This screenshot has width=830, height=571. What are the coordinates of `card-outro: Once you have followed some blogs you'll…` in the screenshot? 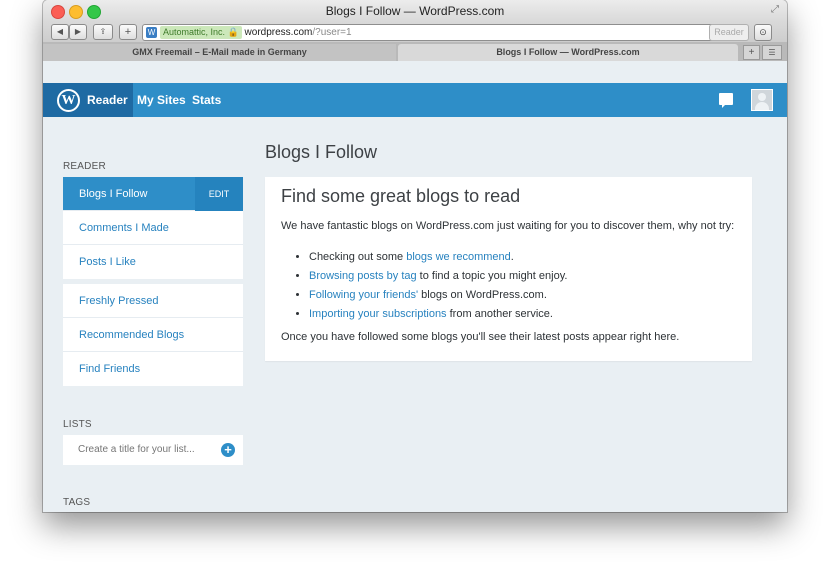 It's located at (480, 337).